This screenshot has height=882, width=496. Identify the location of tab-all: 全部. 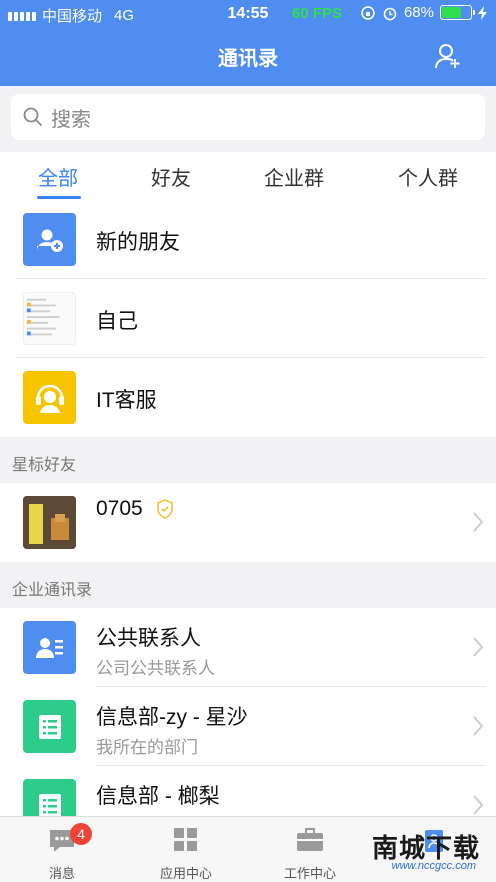
(58, 176).